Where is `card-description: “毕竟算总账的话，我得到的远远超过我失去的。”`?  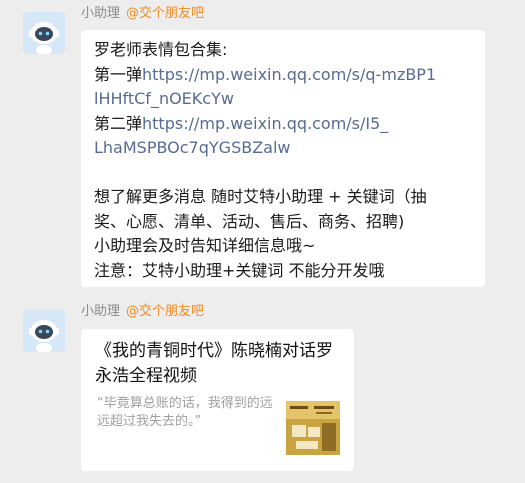
card-description: “毕竟算总账的话，我得到的远远超过我失去的。” is located at coordinates (185, 412).